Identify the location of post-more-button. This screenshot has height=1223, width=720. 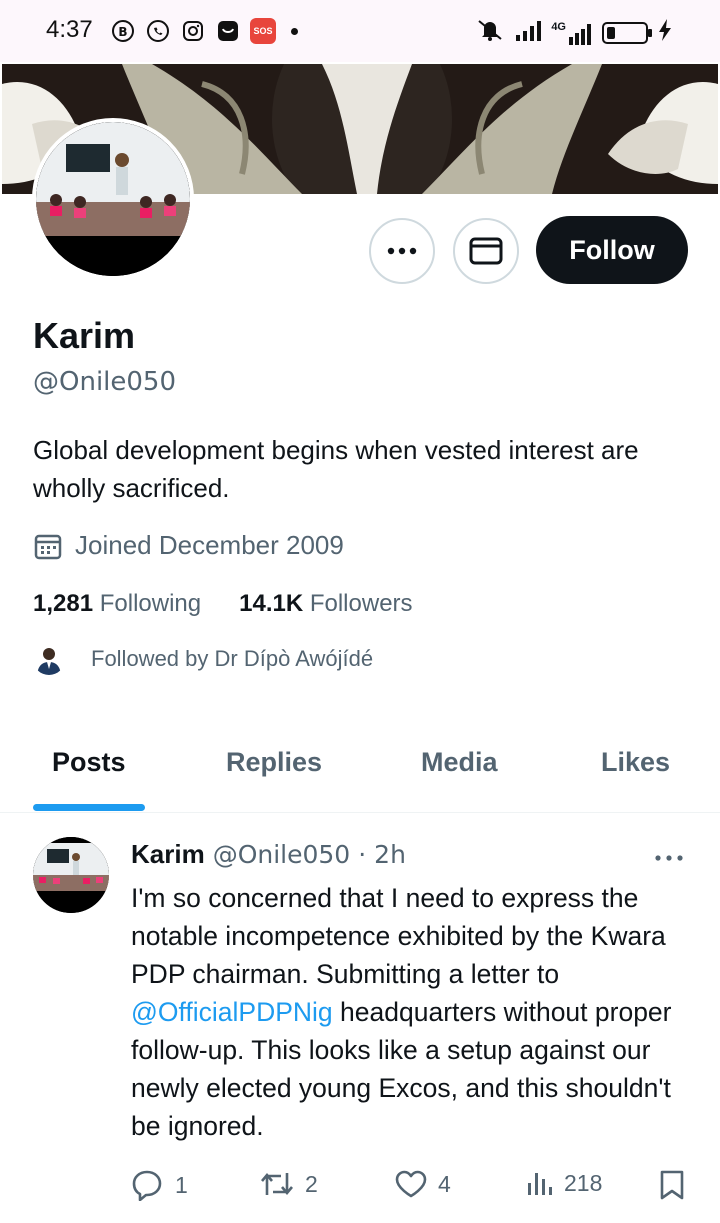
(669, 858).